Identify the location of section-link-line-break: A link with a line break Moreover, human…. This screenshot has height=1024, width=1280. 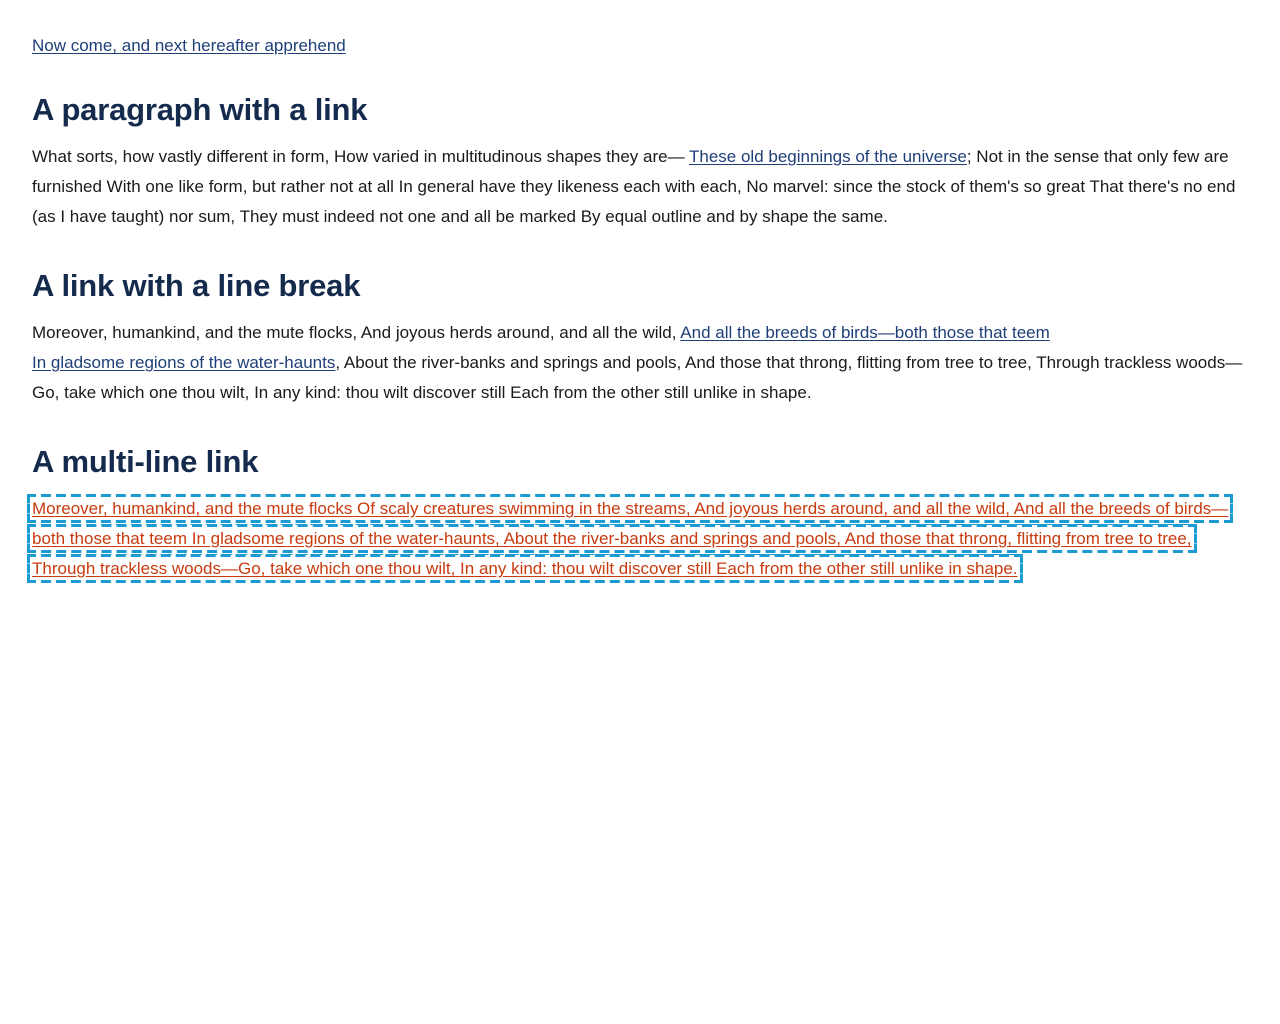
(640, 337).